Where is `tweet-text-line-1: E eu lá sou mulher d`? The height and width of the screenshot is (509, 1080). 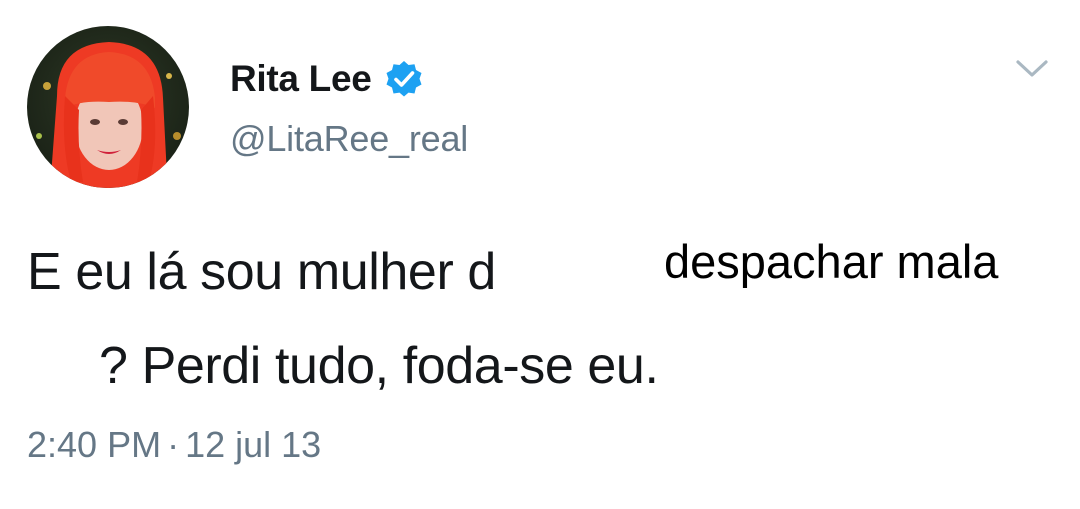 tweet-text-line-1: E eu lá sou mulher d is located at coordinates (261, 272).